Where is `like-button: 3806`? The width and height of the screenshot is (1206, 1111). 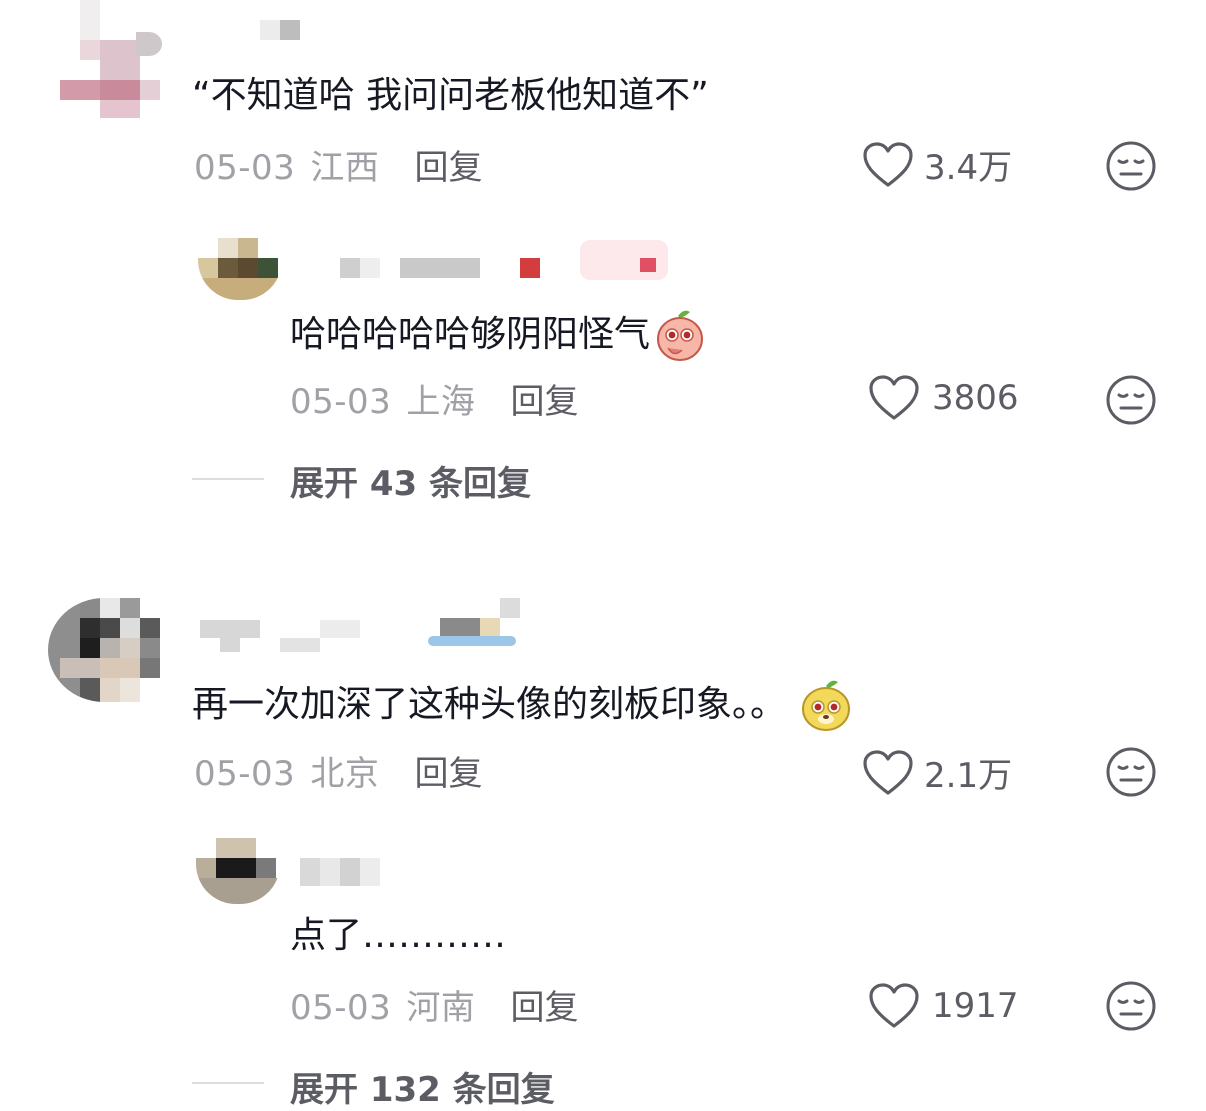 like-button: 3806 is located at coordinates (943, 398).